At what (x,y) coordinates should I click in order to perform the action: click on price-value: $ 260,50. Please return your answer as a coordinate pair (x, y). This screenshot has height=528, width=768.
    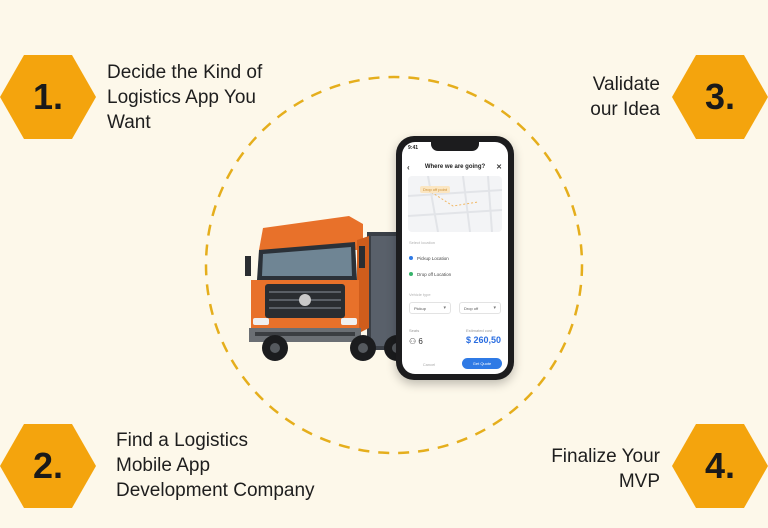
    Looking at the image, I should click on (484, 340).